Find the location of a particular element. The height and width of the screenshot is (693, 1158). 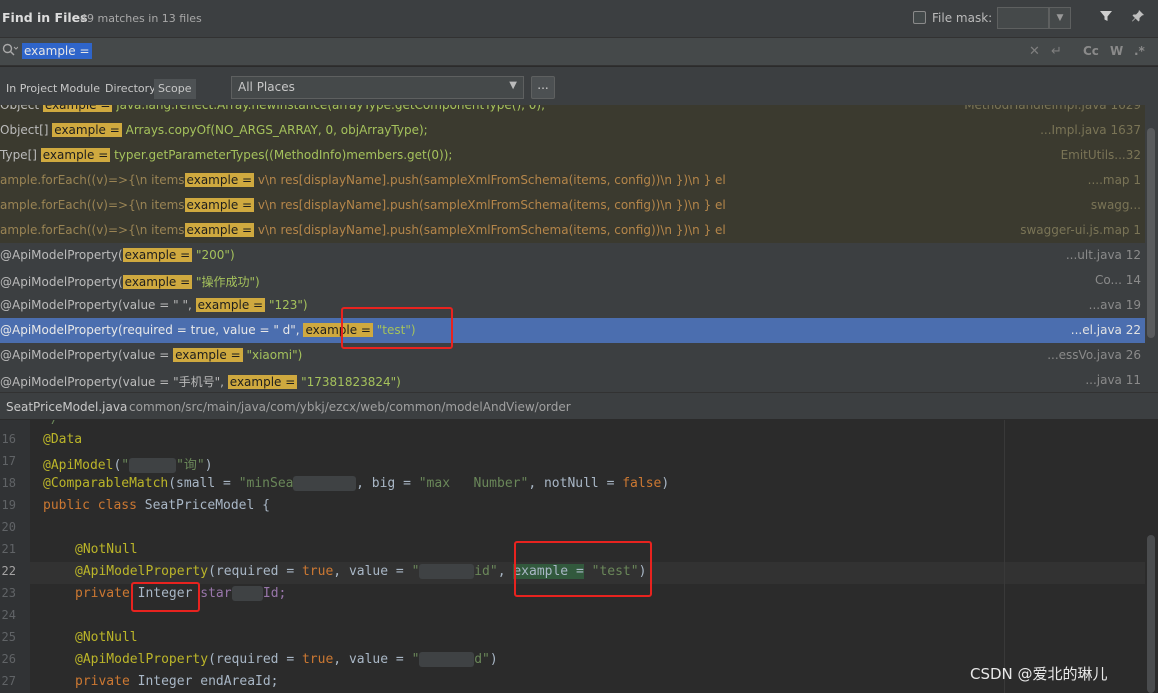

match-count: 49 matches in 13 files is located at coordinates (141, 18).